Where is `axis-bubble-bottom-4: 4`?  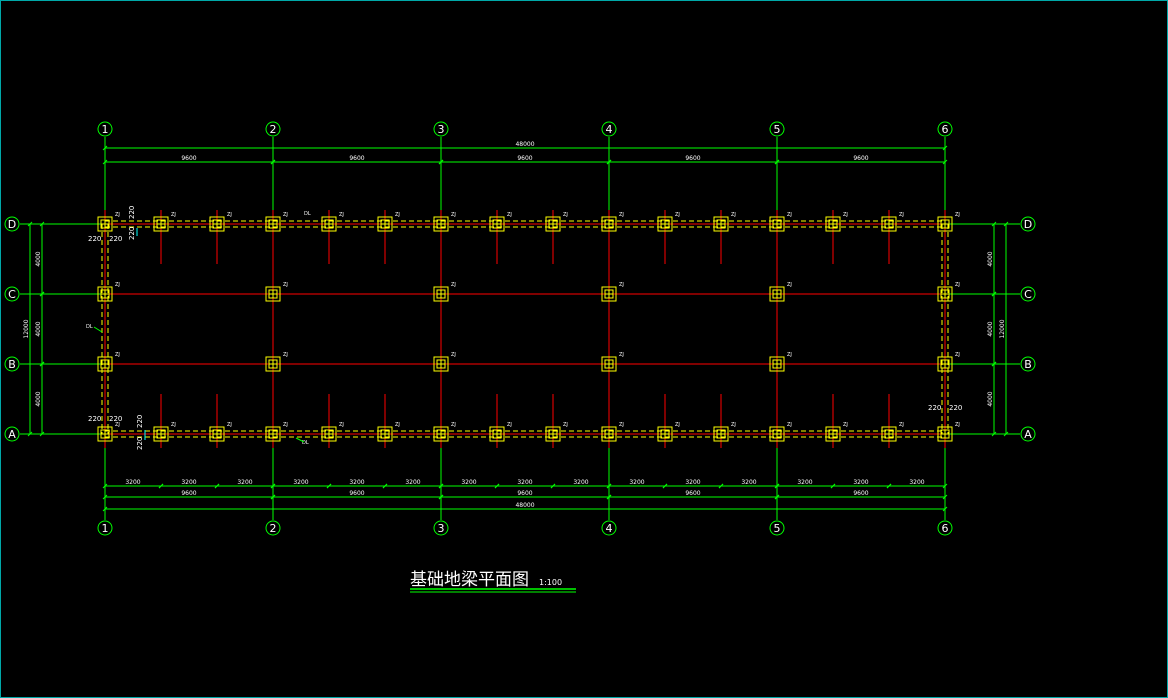 axis-bubble-bottom-4: 4 is located at coordinates (609, 528).